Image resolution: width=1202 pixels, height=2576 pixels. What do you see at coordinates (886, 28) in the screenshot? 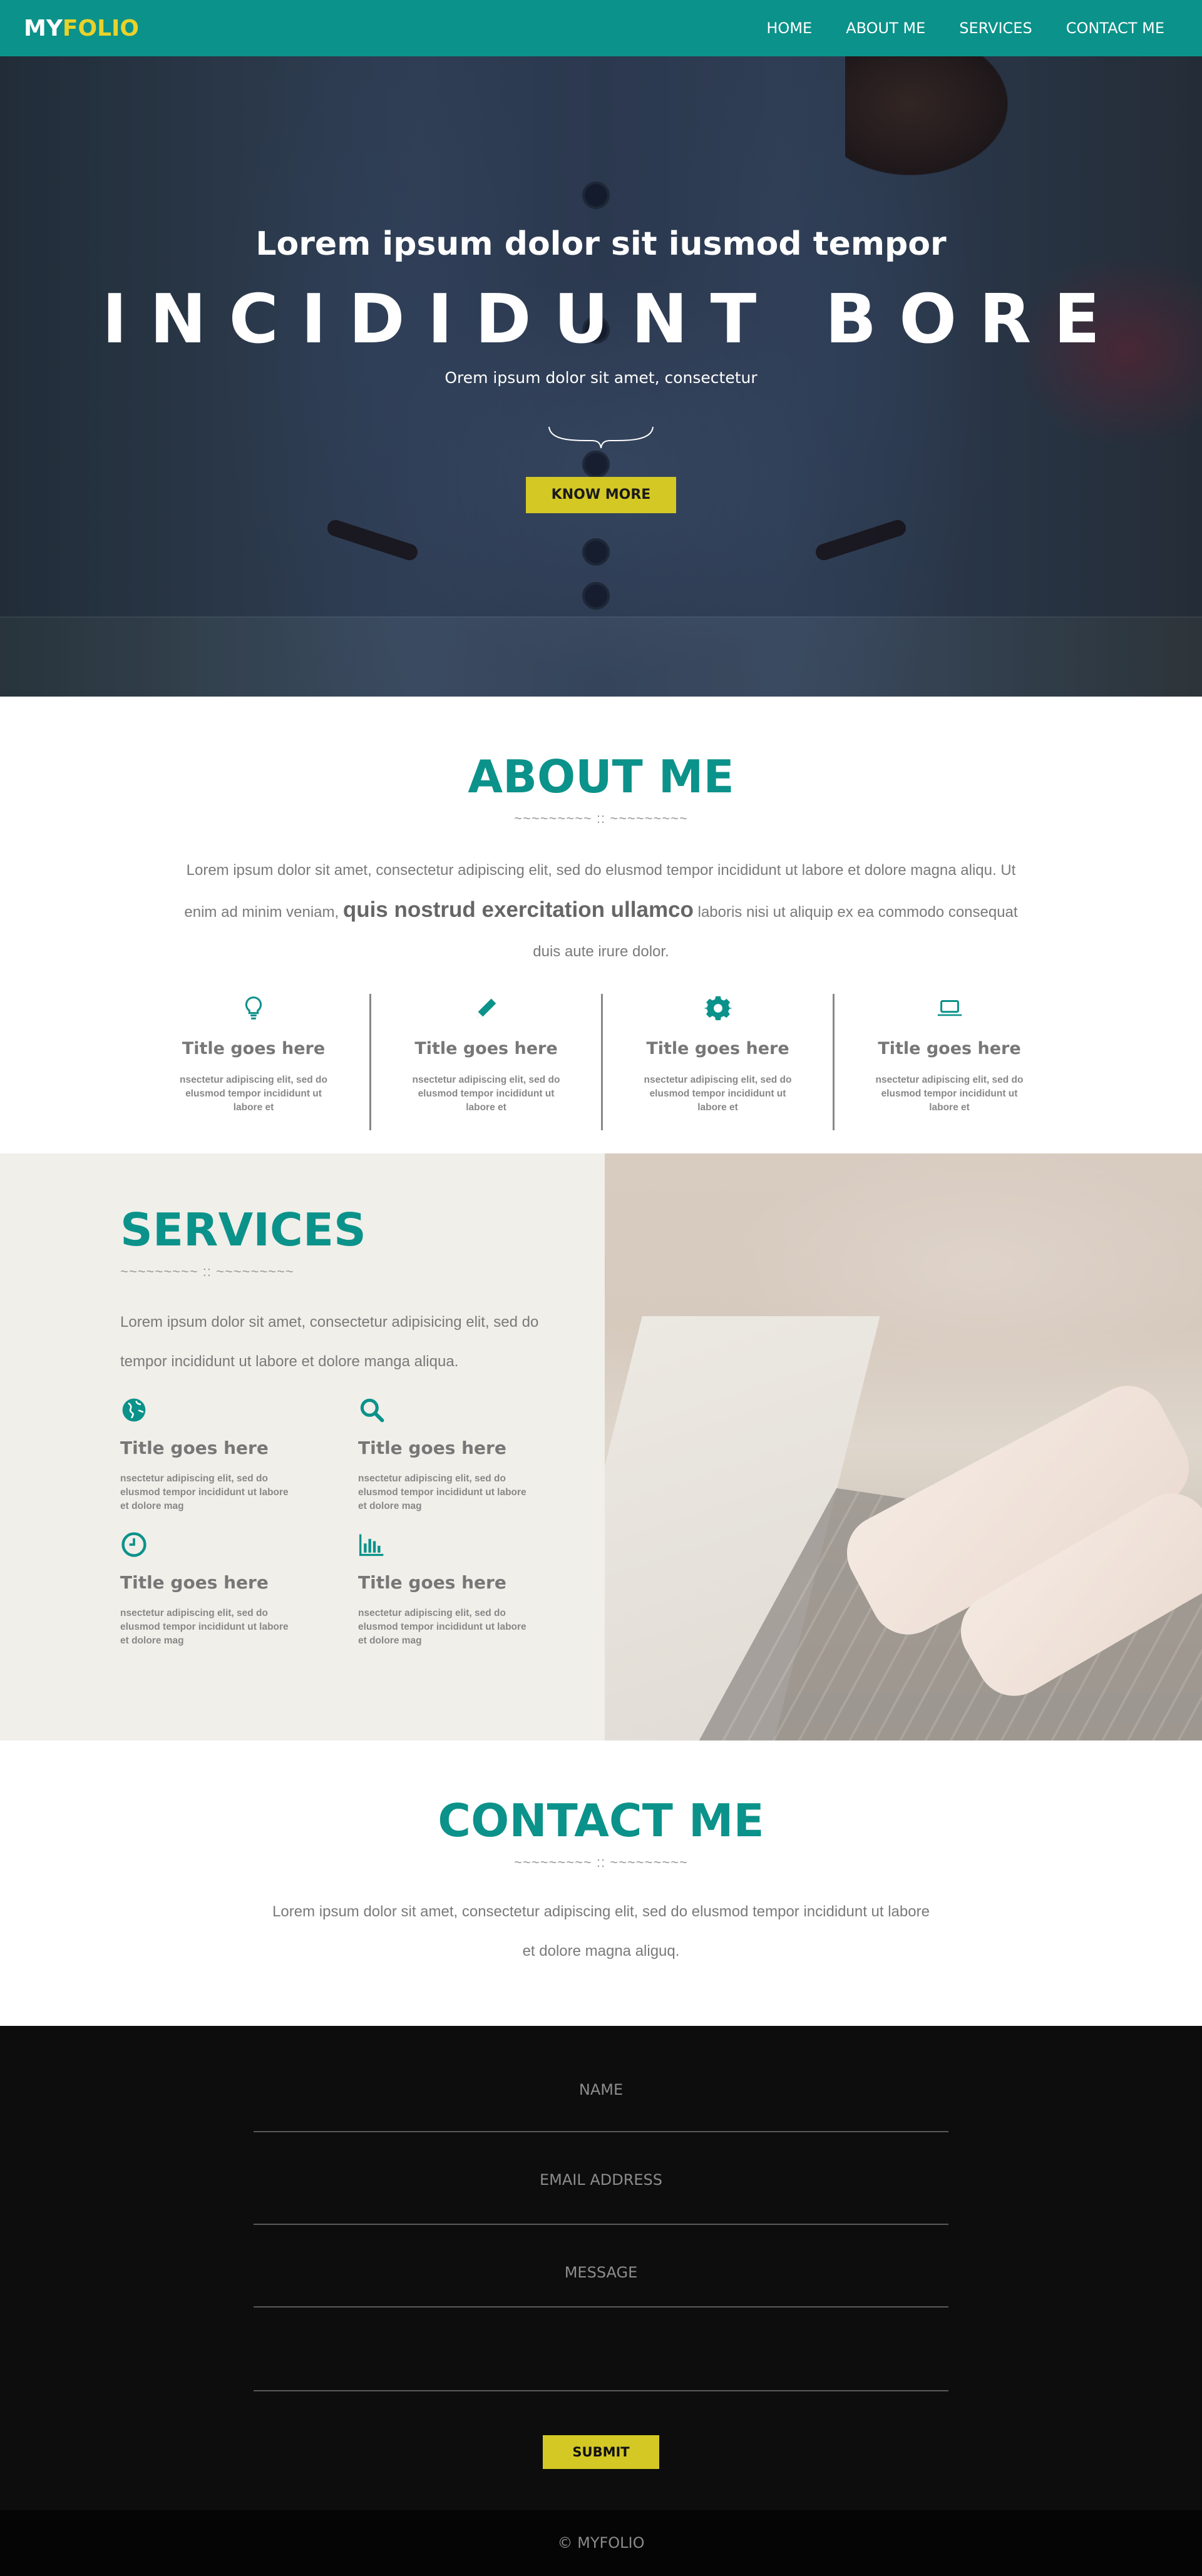
I see `nav-link-about: ABOUT ME` at bounding box center [886, 28].